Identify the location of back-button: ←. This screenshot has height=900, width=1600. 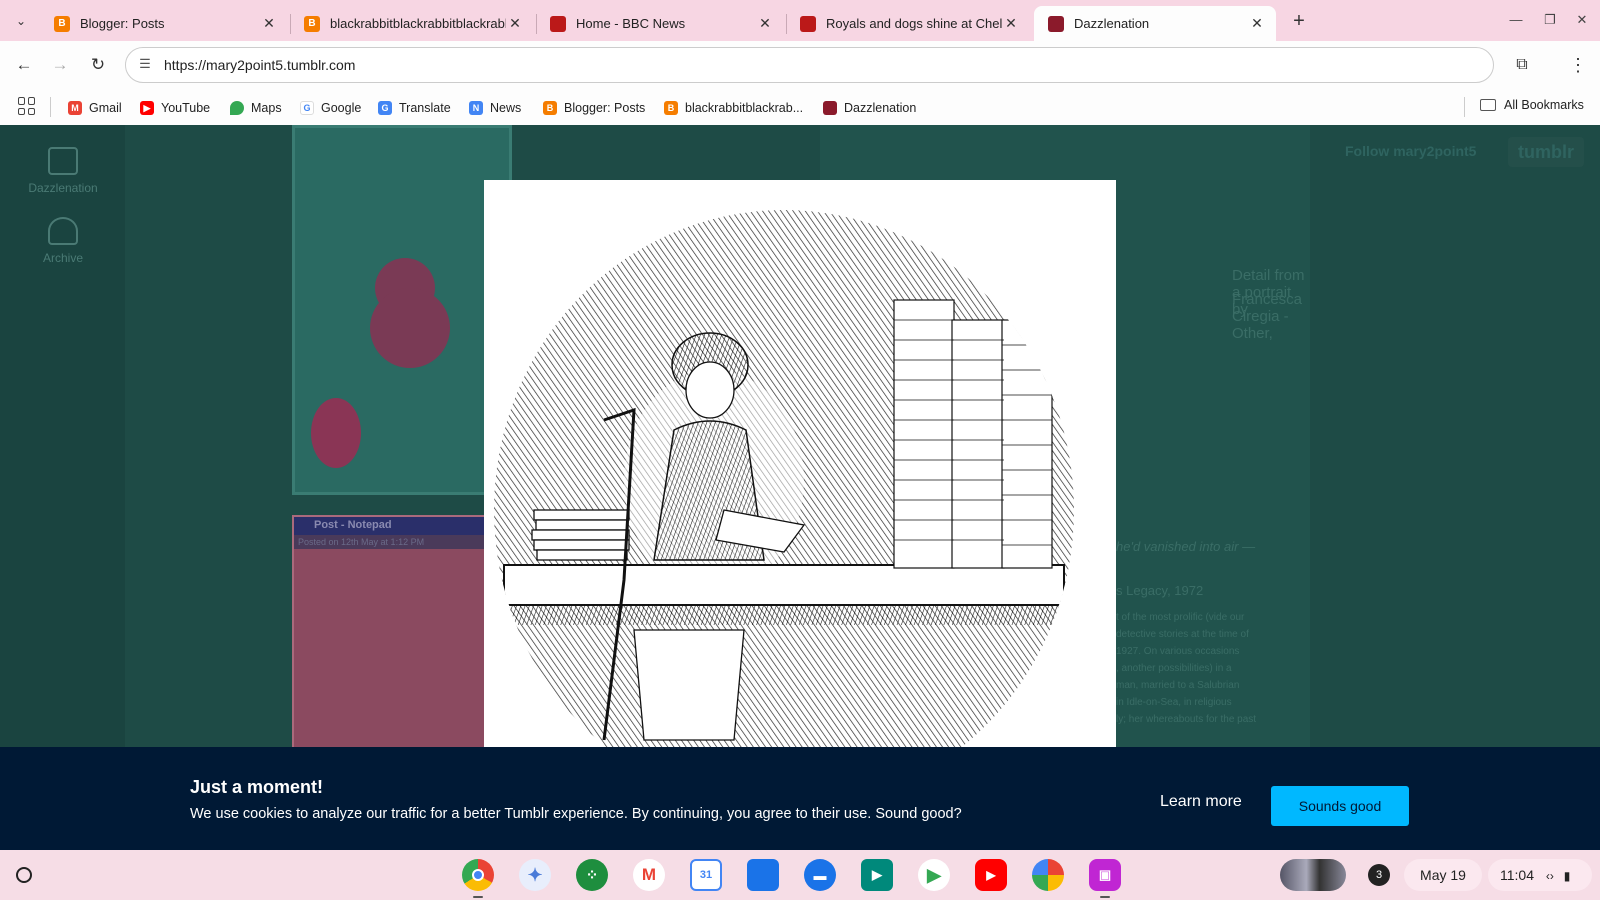
(24, 65).